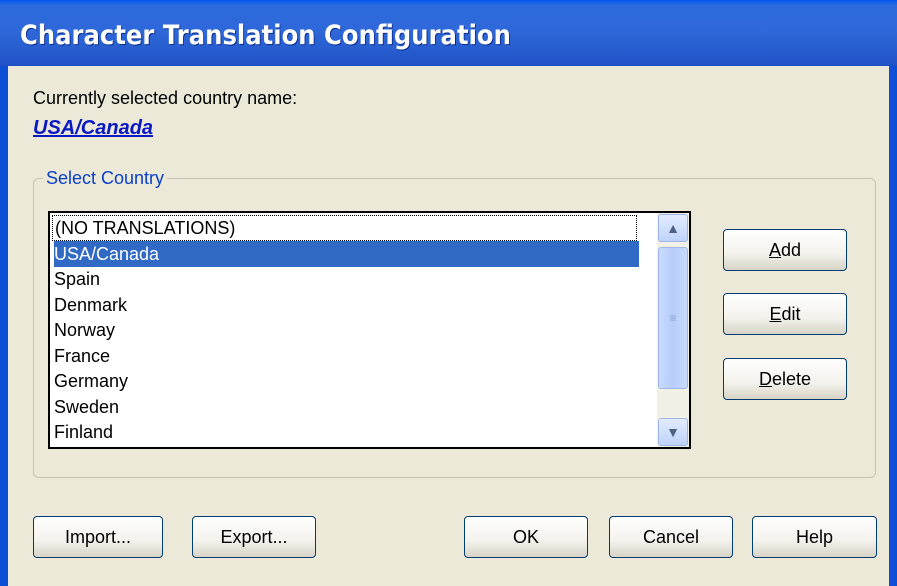  What do you see at coordinates (765, 379) in the screenshot?
I see `delete-button-mnemonic: D` at bounding box center [765, 379].